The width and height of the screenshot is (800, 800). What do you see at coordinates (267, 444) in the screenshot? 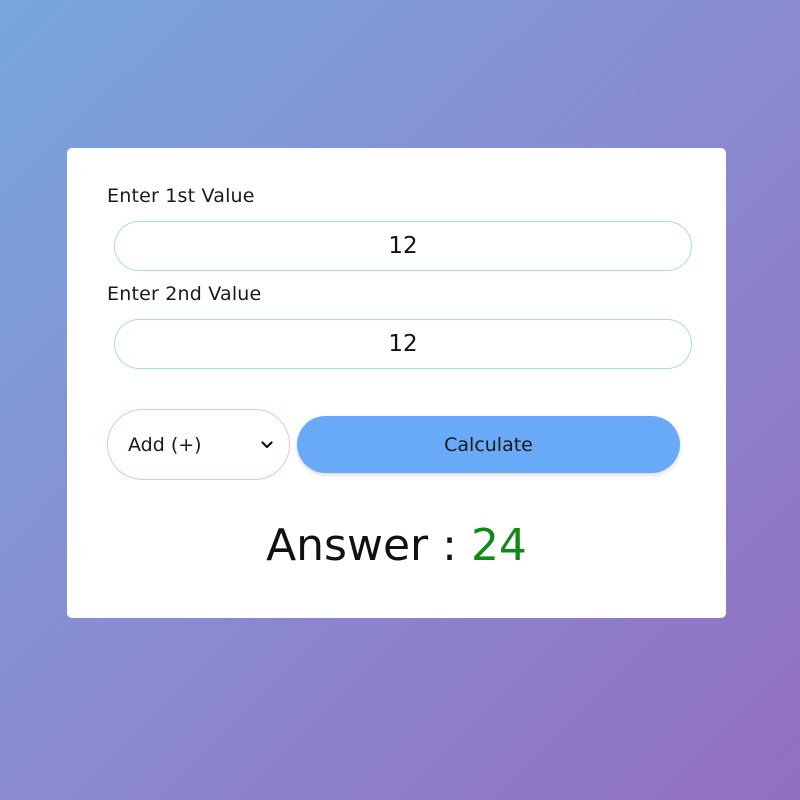
I see `chevron-down-icon` at bounding box center [267, 444].